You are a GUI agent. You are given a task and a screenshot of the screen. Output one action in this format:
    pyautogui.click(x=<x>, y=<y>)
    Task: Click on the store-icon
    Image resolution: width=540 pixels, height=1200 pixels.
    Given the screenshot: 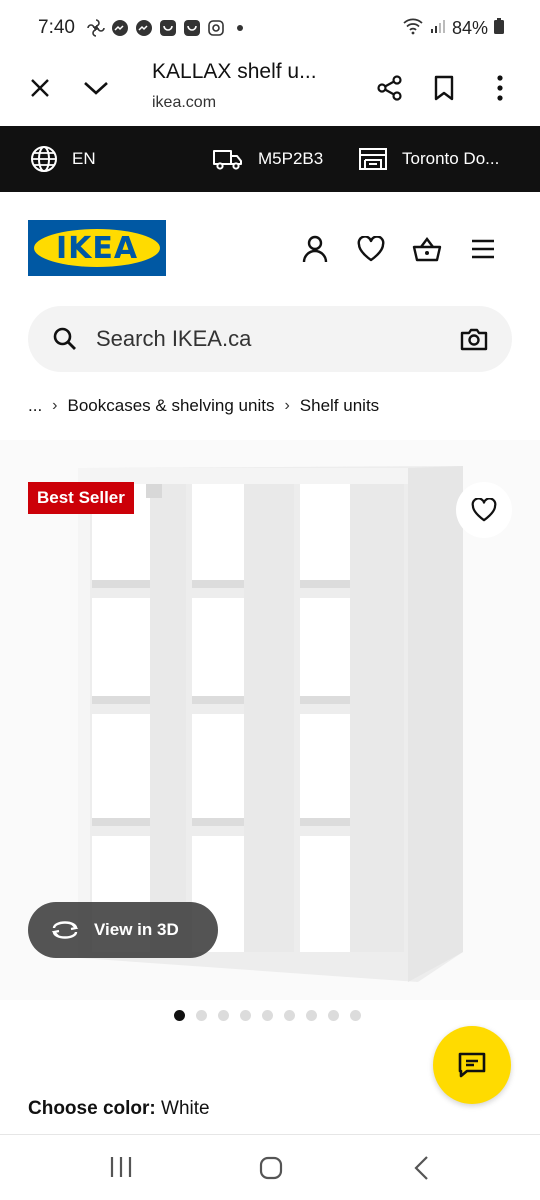 What is the action you would take?
    pyautogui.click(x=373, y=159)
    